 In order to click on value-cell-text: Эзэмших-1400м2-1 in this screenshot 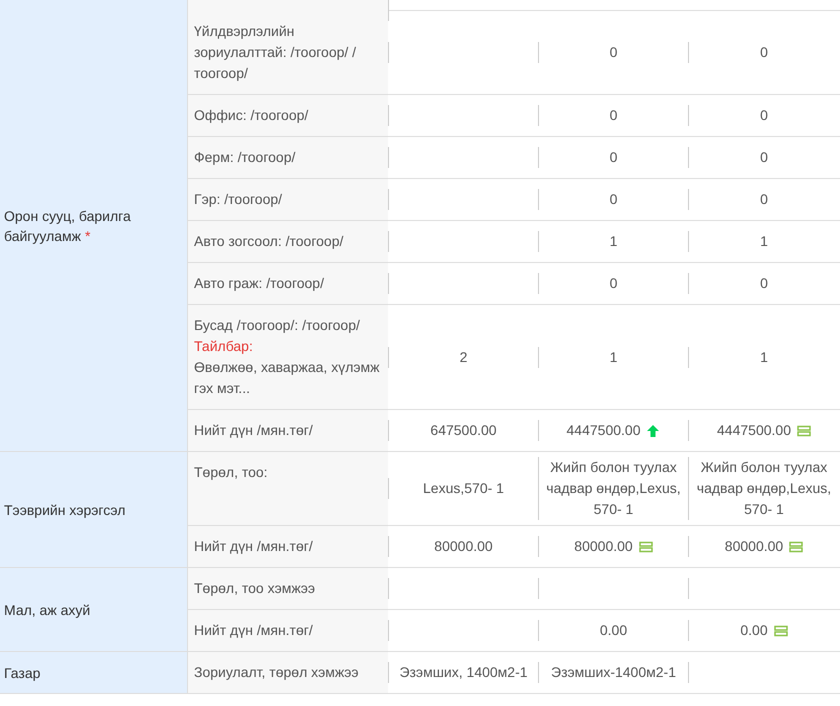, I will do `click(613, 672)`.